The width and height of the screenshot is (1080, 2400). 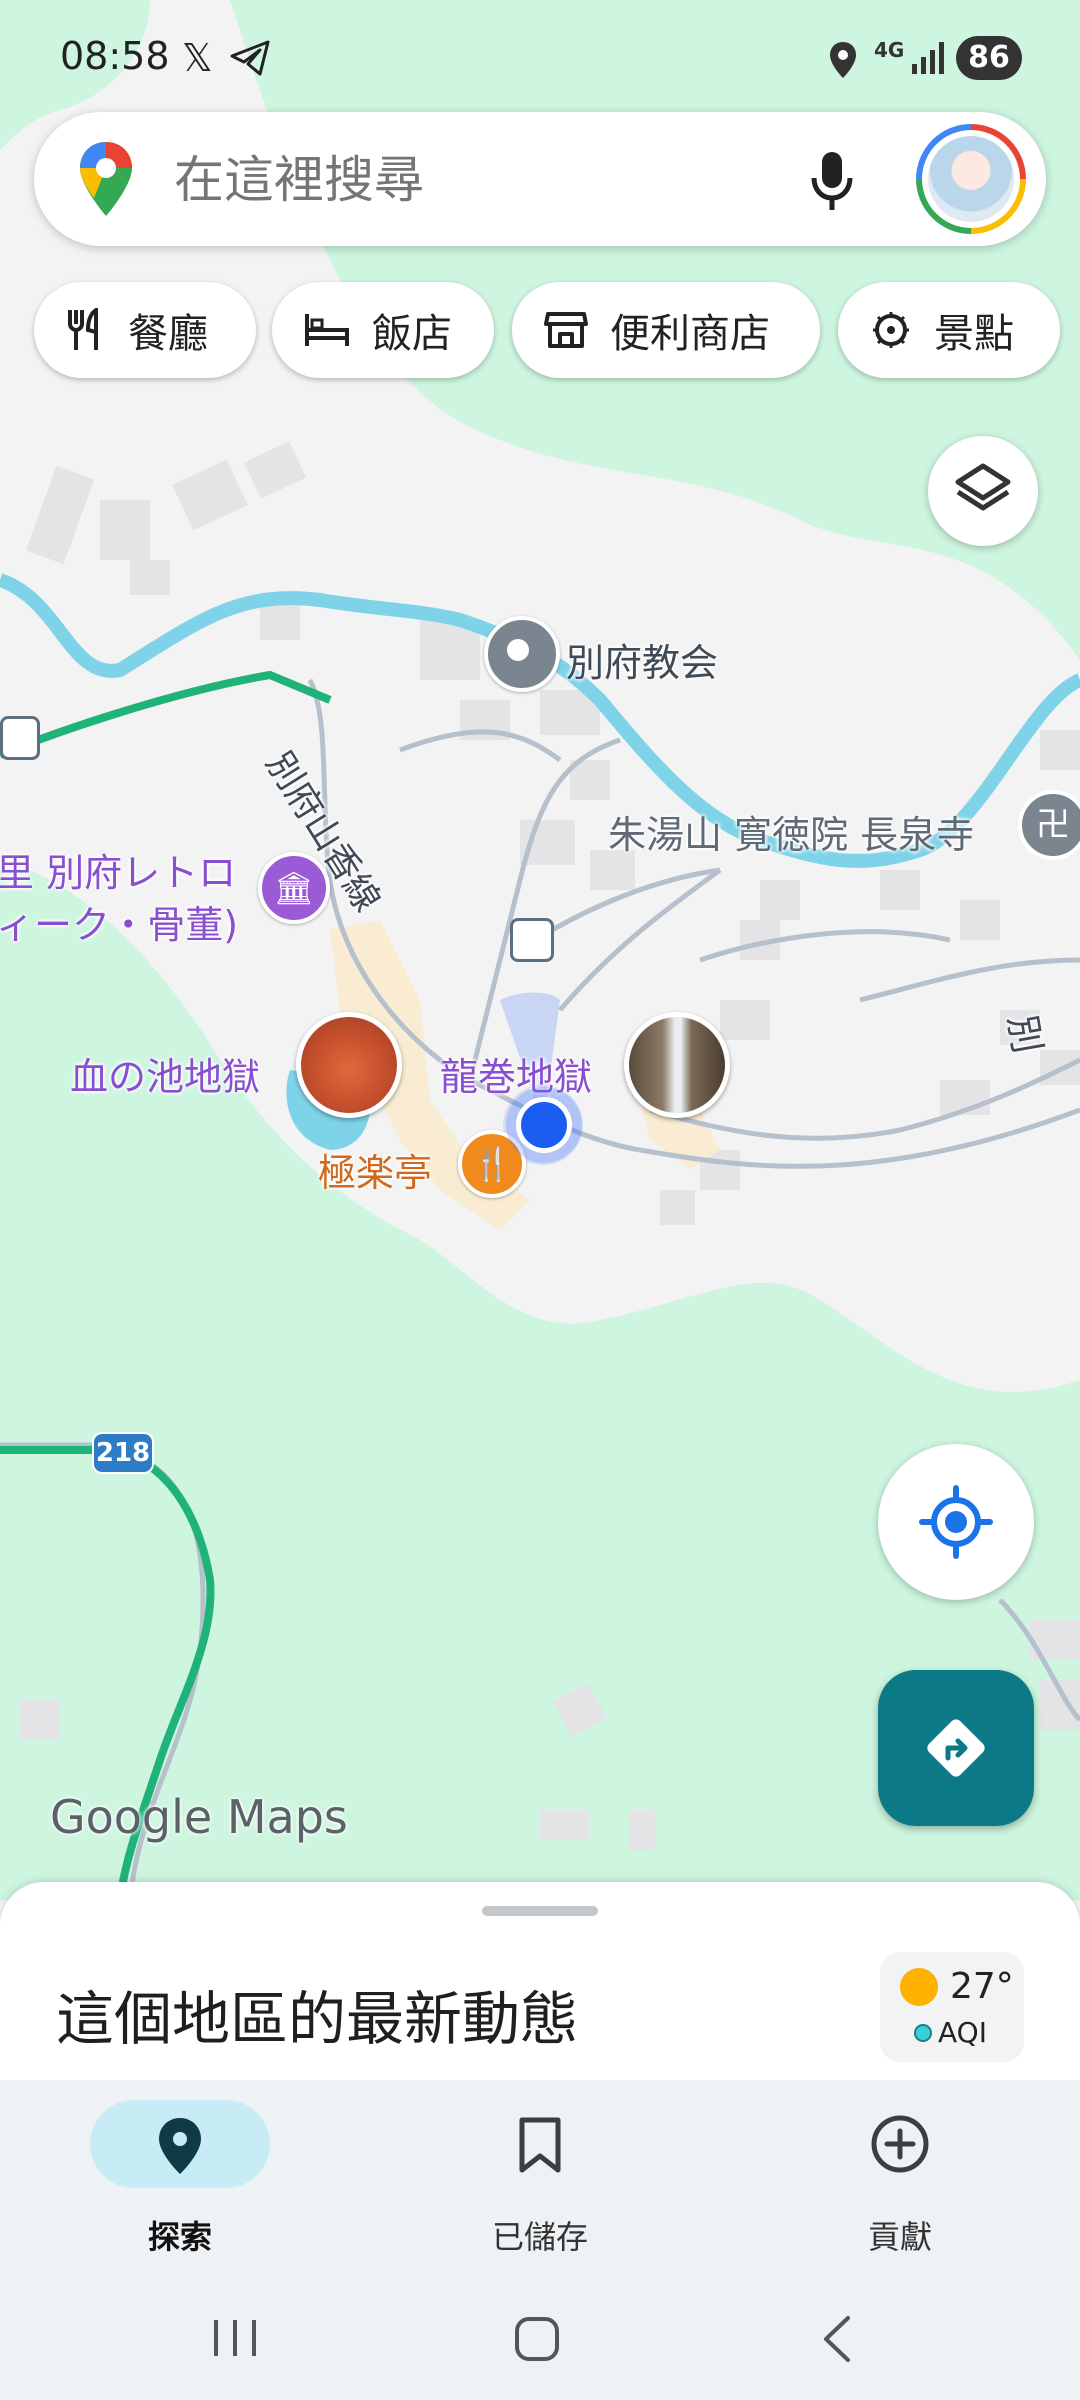 What do you see at coordinates (677, 1065) in the screenshot?
I see `tatsumaki-photo-pin` at bounding box center [677, 1065].